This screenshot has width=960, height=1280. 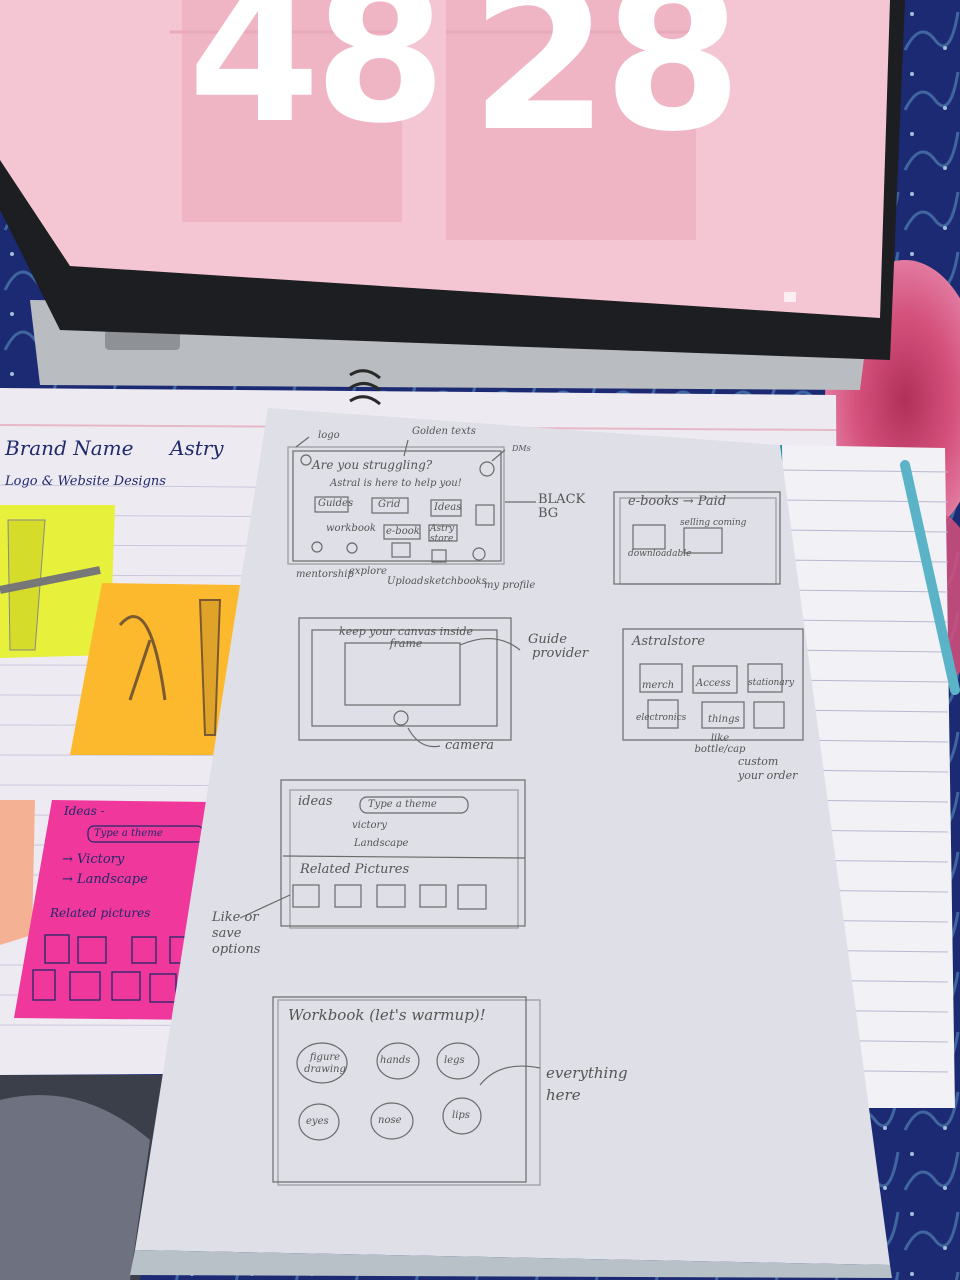 What do you see at coordinates (368, 571) in the screenshot?
I see `nav-explore: explore` at bounding box center [368, 571].